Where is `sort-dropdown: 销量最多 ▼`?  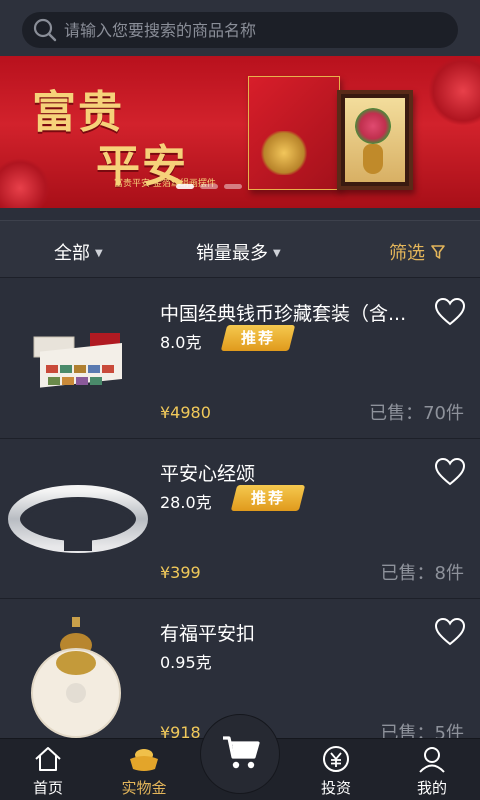 sort-dropdown: 销量最多 ▼ is located at coordinates (238, 252).